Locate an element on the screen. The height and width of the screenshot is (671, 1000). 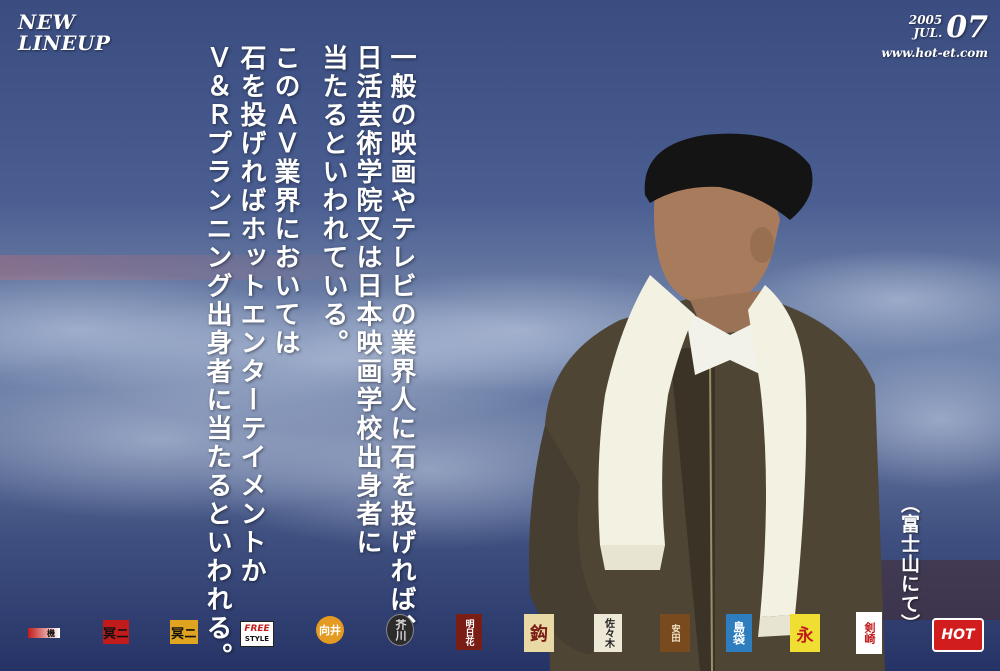
logo-hot-label: HOT is located at coordinates (958, 635).